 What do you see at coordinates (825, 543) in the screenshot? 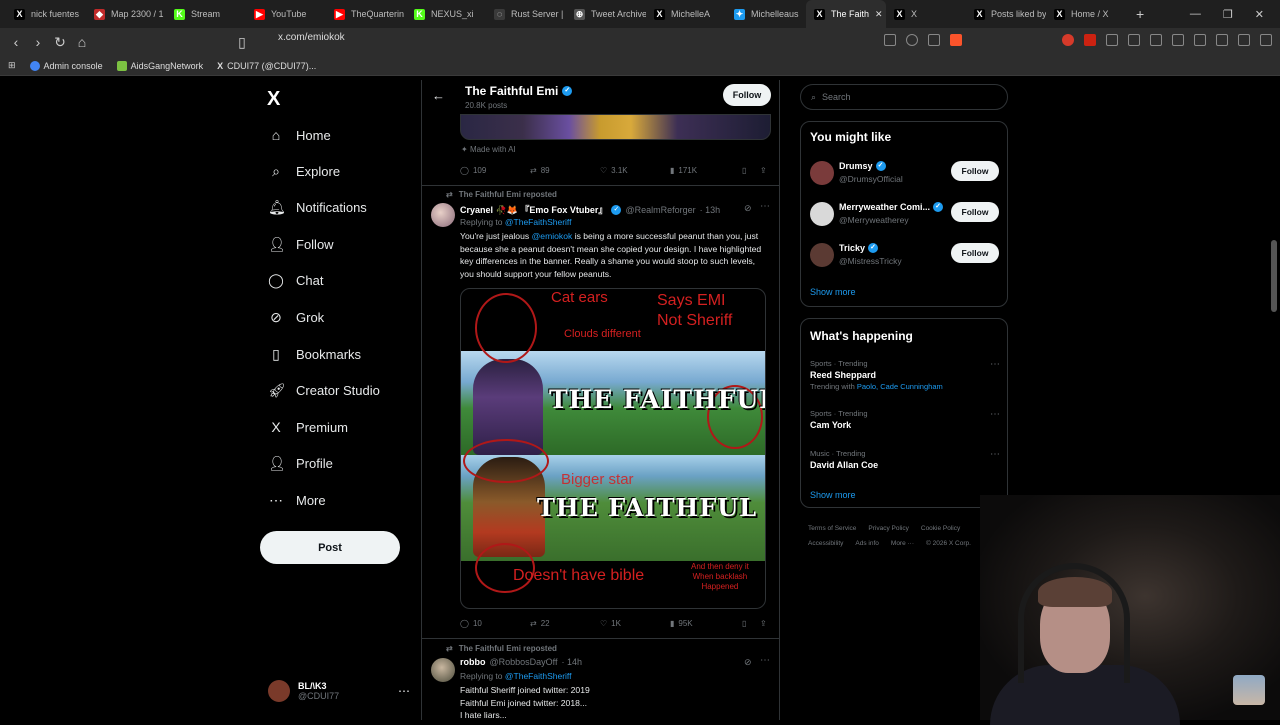
I see `footer-link: Accessibility` at bounding box center [825, 543].